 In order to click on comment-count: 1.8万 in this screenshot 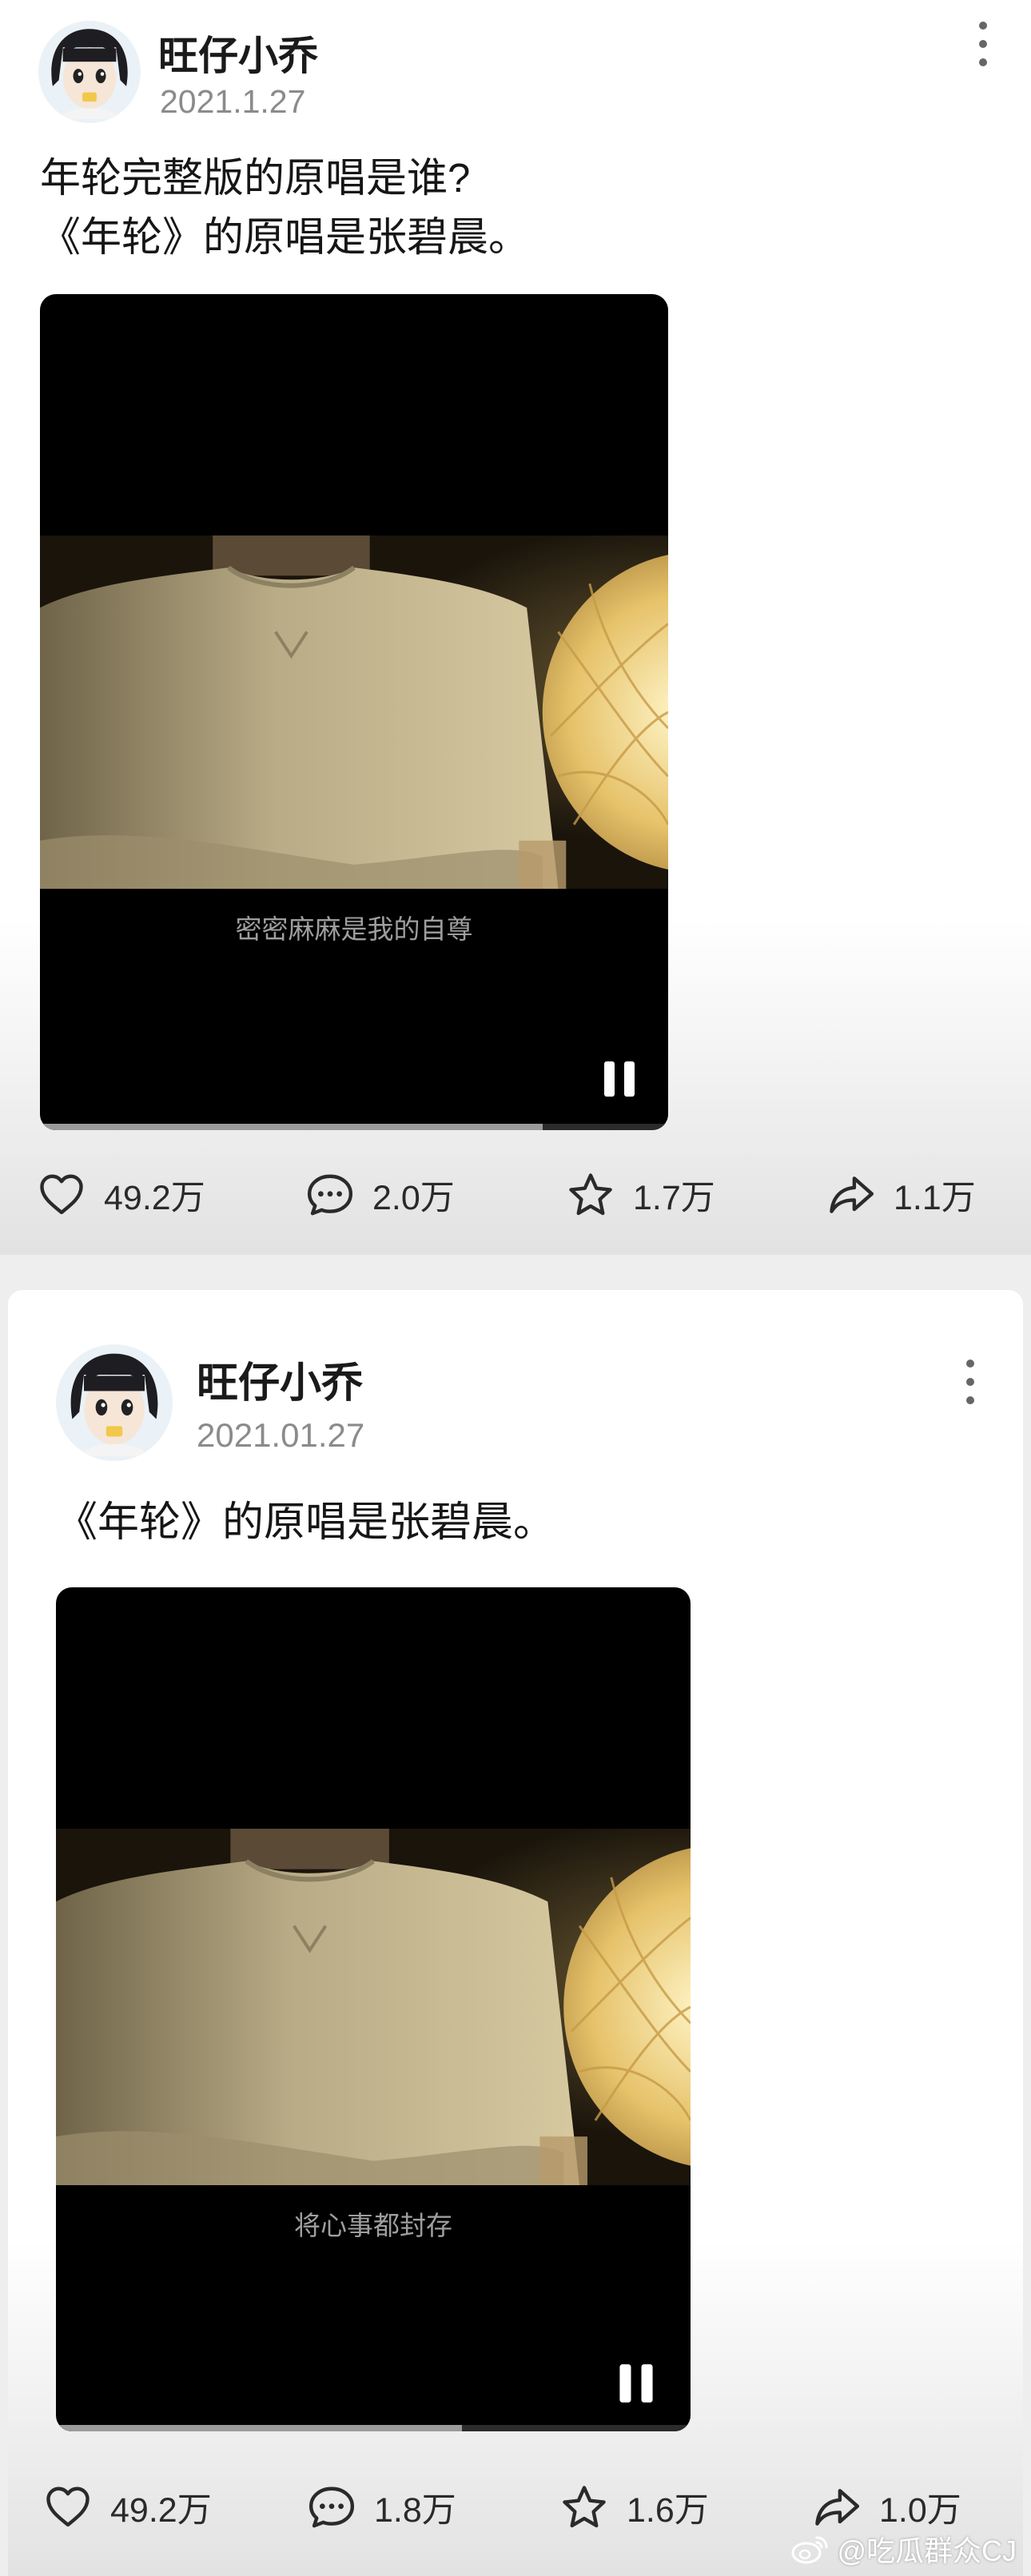, I will do `click(415, 2510)`.